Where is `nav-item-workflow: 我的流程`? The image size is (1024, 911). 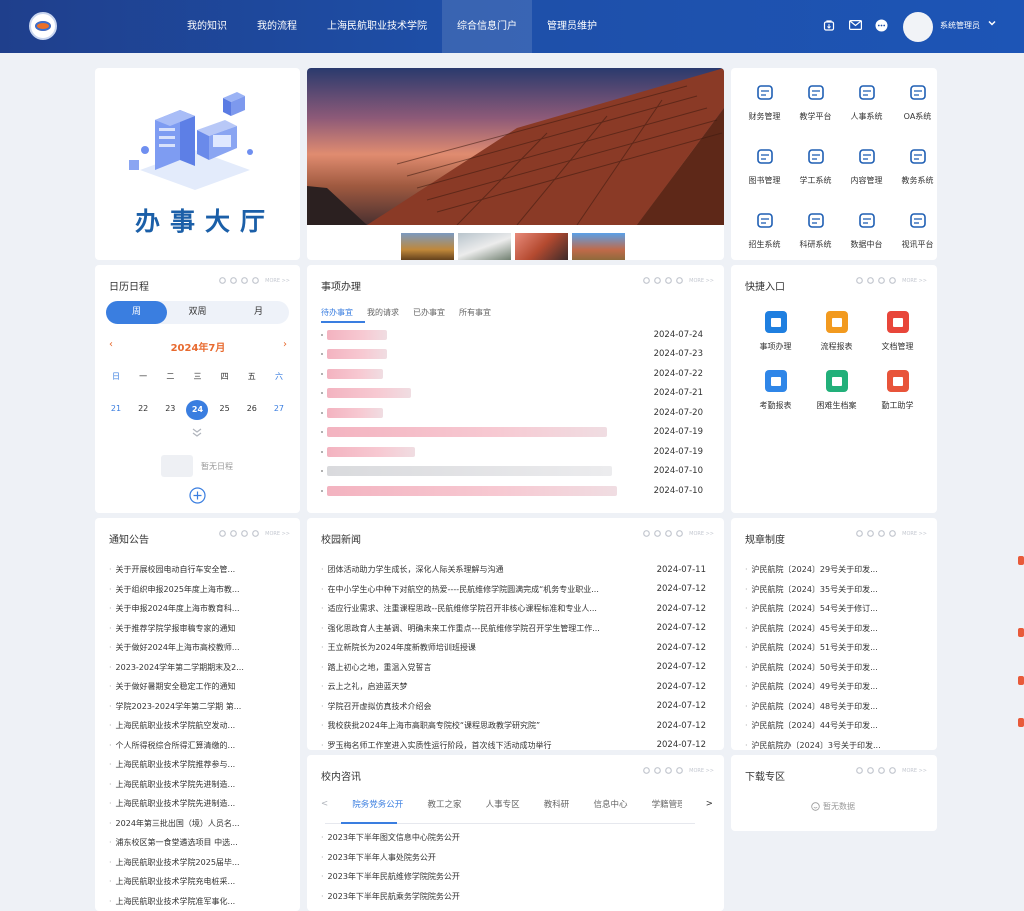 nav-item-workflow: 我的流程 is located at coordinates (277, 26).